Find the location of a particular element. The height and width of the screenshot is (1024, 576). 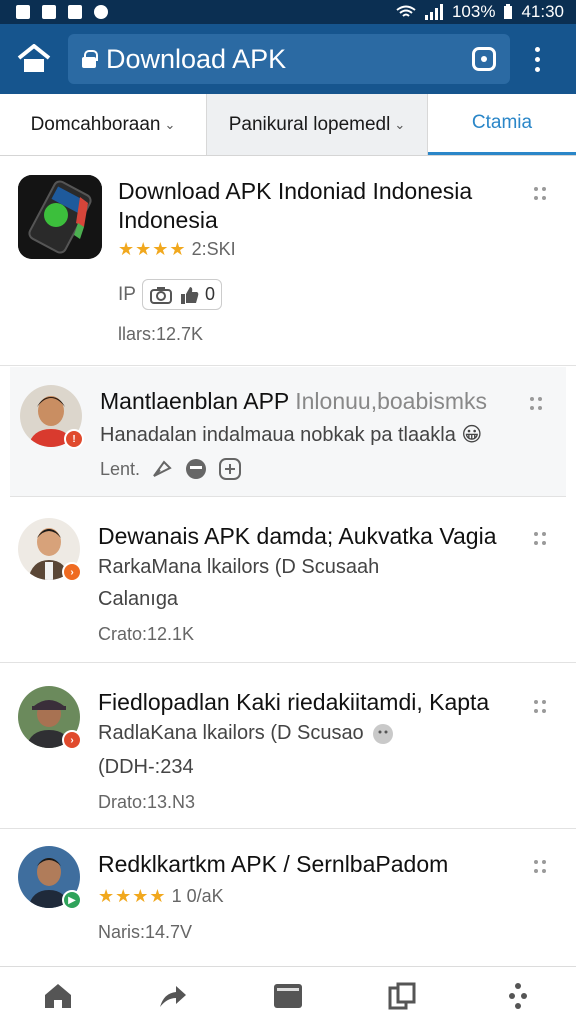

item-actions: Lent. is located at coordinates (171, 469).